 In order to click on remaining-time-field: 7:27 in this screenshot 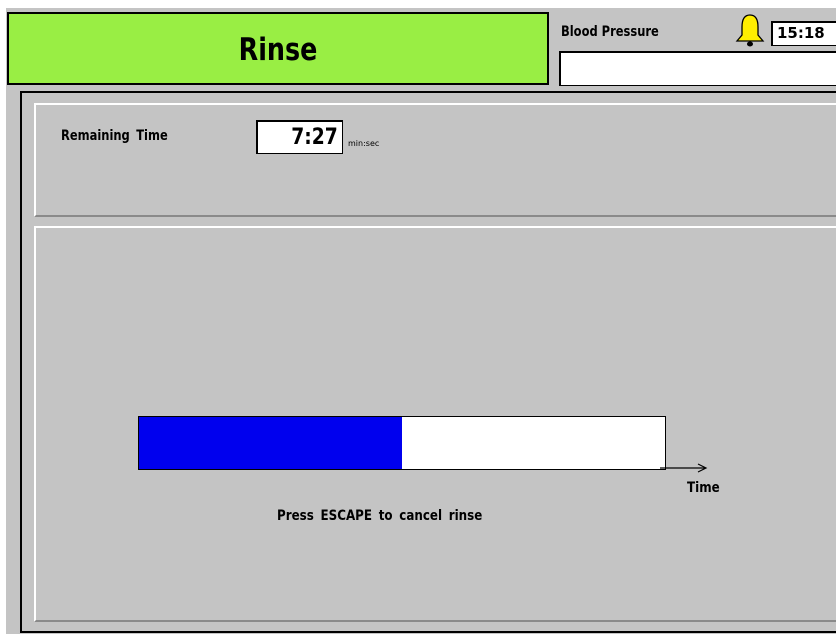, I will do `click(299, 137)`.